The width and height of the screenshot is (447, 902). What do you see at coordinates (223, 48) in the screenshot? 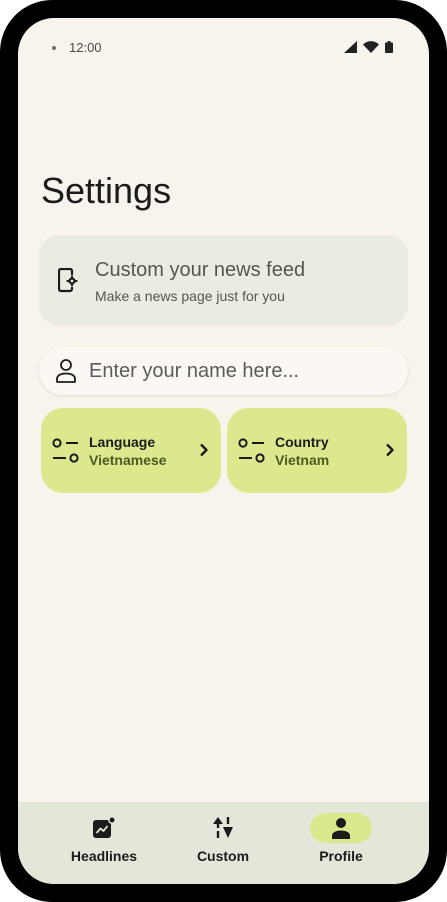
I see `status-bar: 12:00` at bounding box center [223, 48].